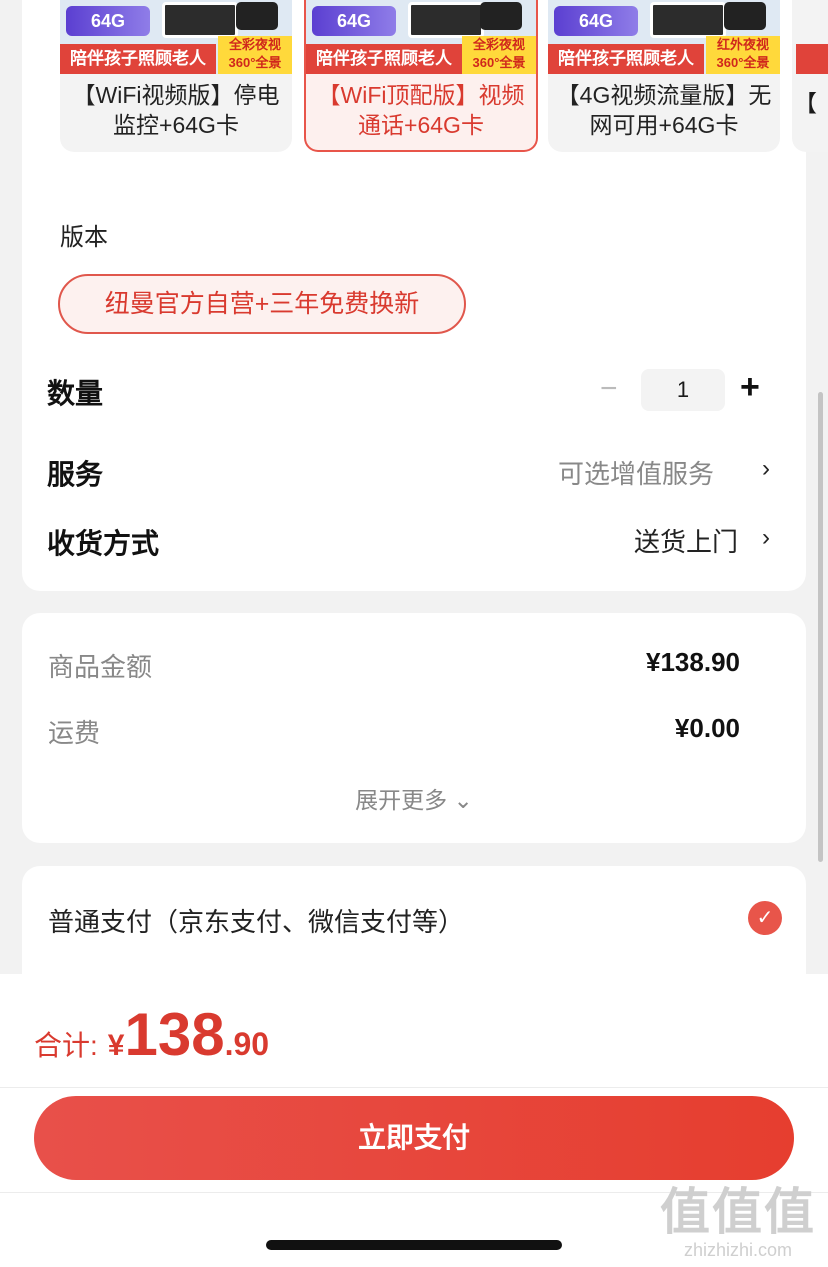 The height and width of the screenshot is (1267, 828). Describe the element at coordinates (74, 733) in the screenshot. I see `shipping-label: 运费` at that location.